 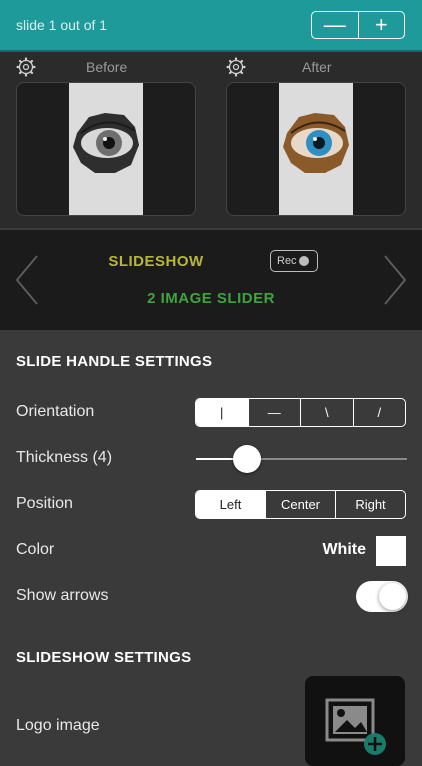 What do you see at coordinates (395, 280) in the screenshot?
I see `next-mode-chevron-icon` at bounding box center [395, 280].